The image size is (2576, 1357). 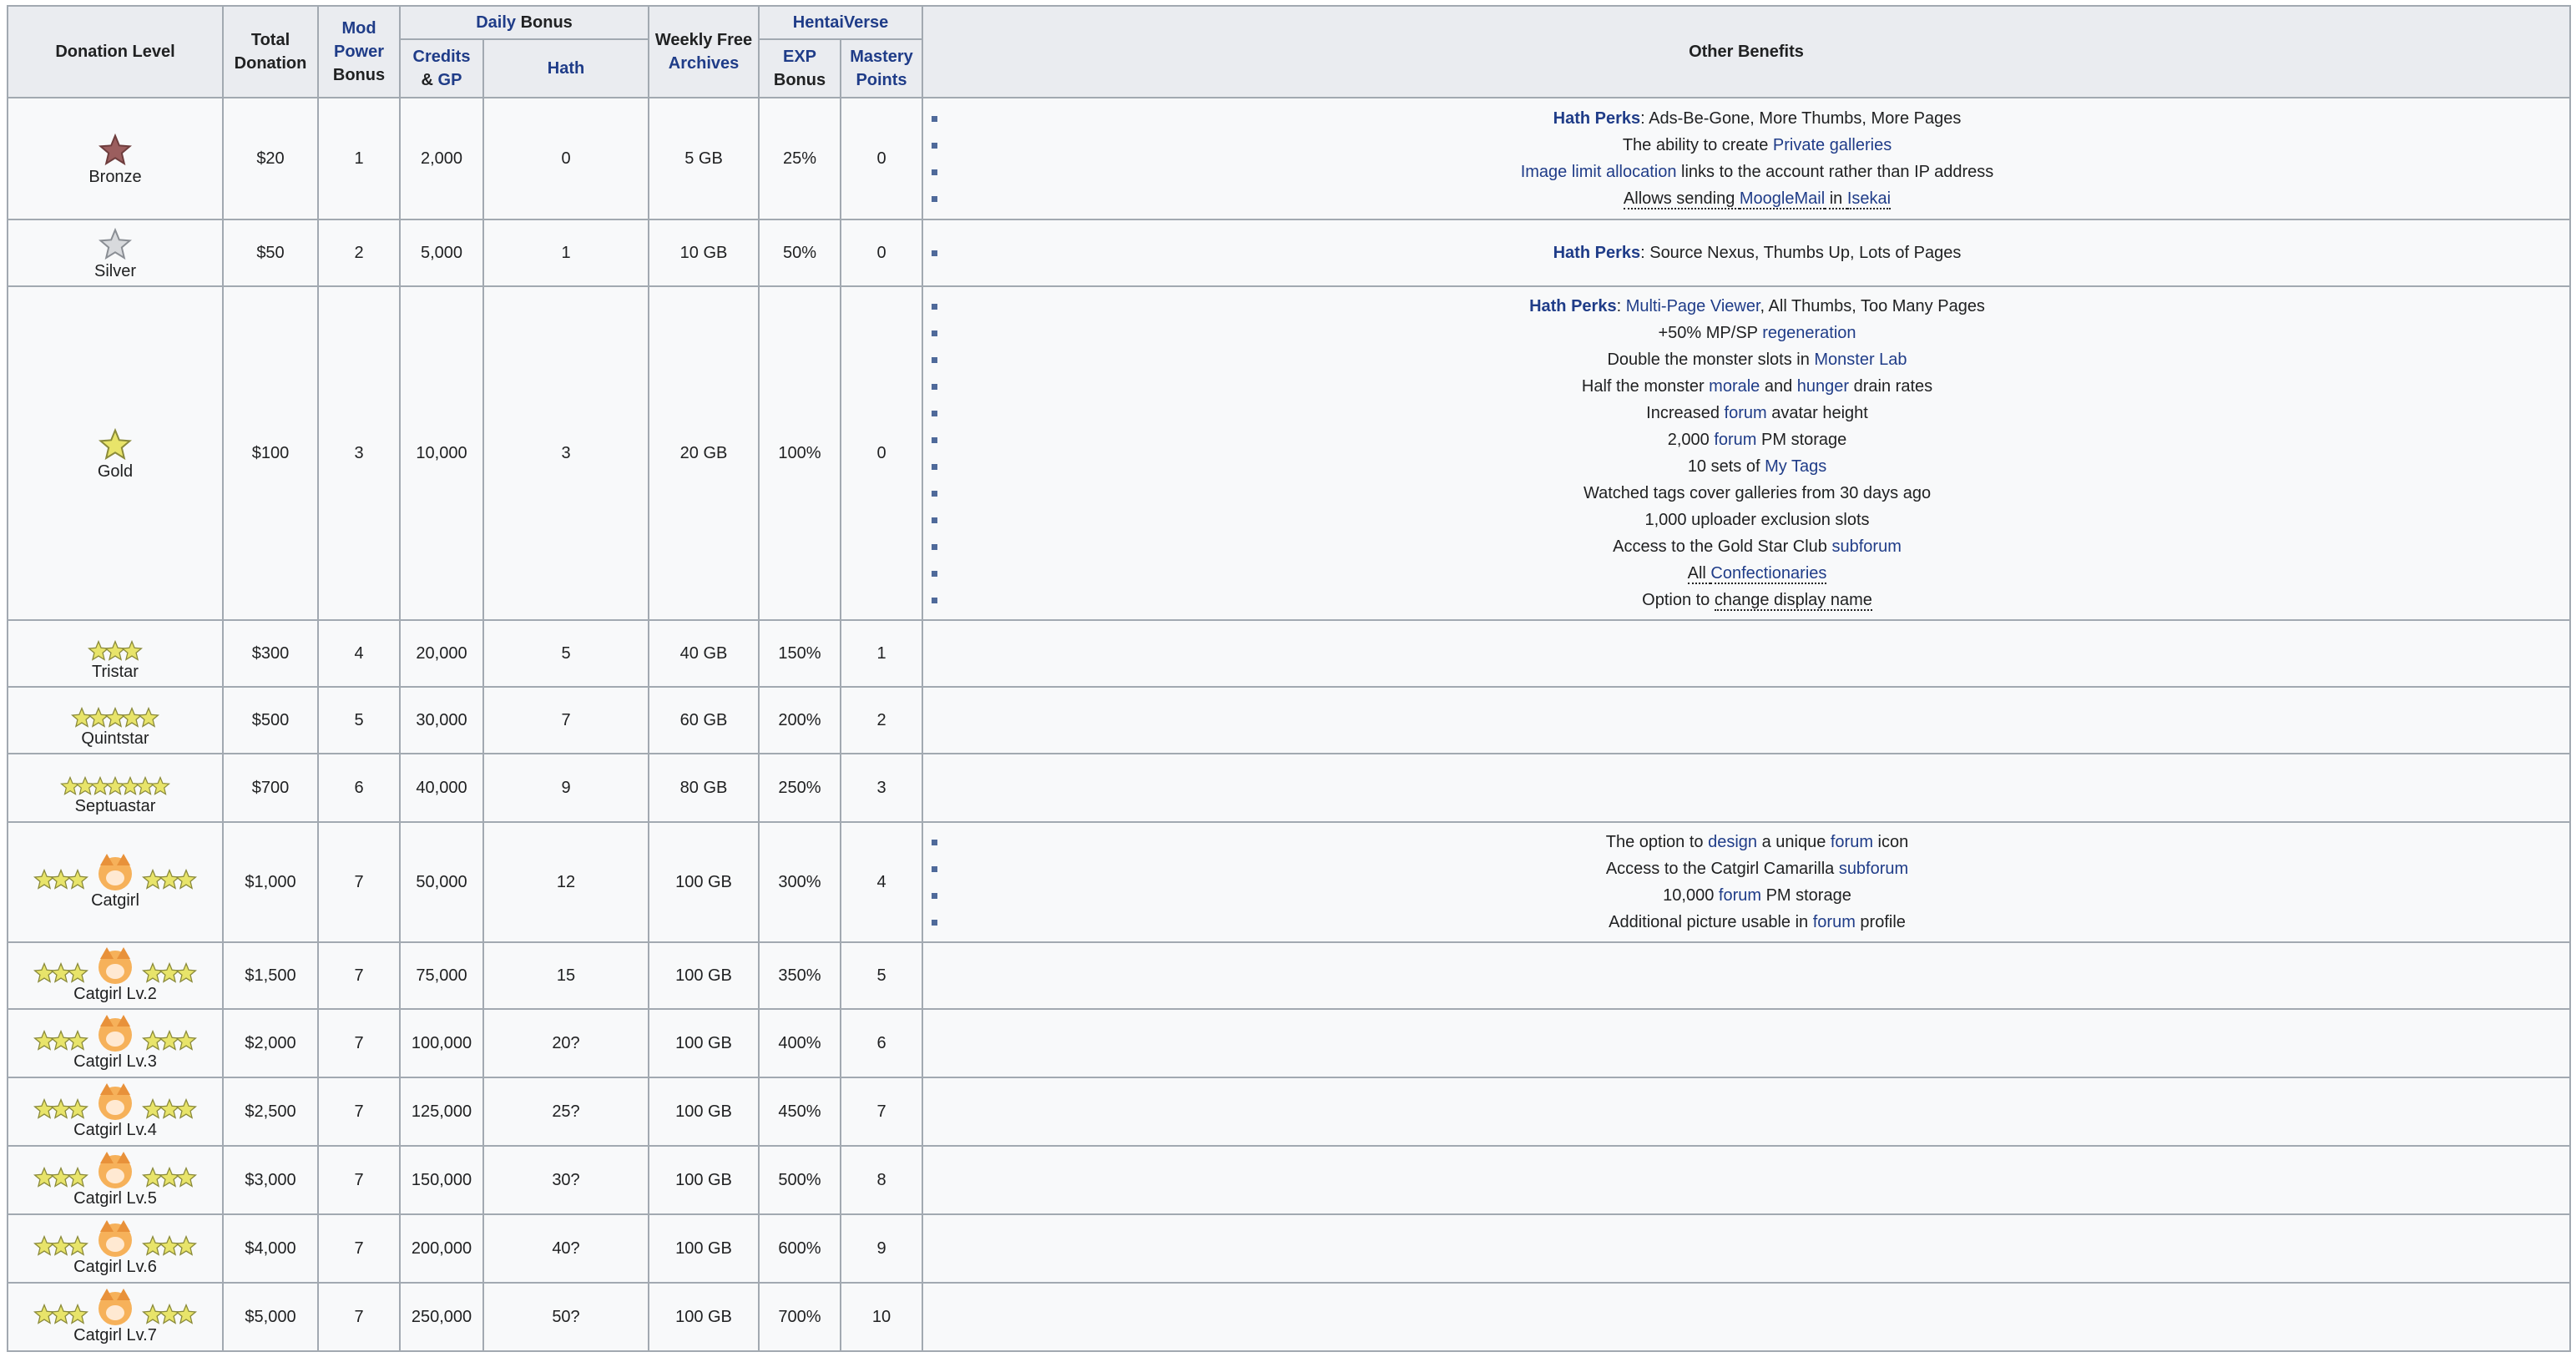 I want to click on header-exp-bonus: EXP Bonus, so click(x=799, y=68).